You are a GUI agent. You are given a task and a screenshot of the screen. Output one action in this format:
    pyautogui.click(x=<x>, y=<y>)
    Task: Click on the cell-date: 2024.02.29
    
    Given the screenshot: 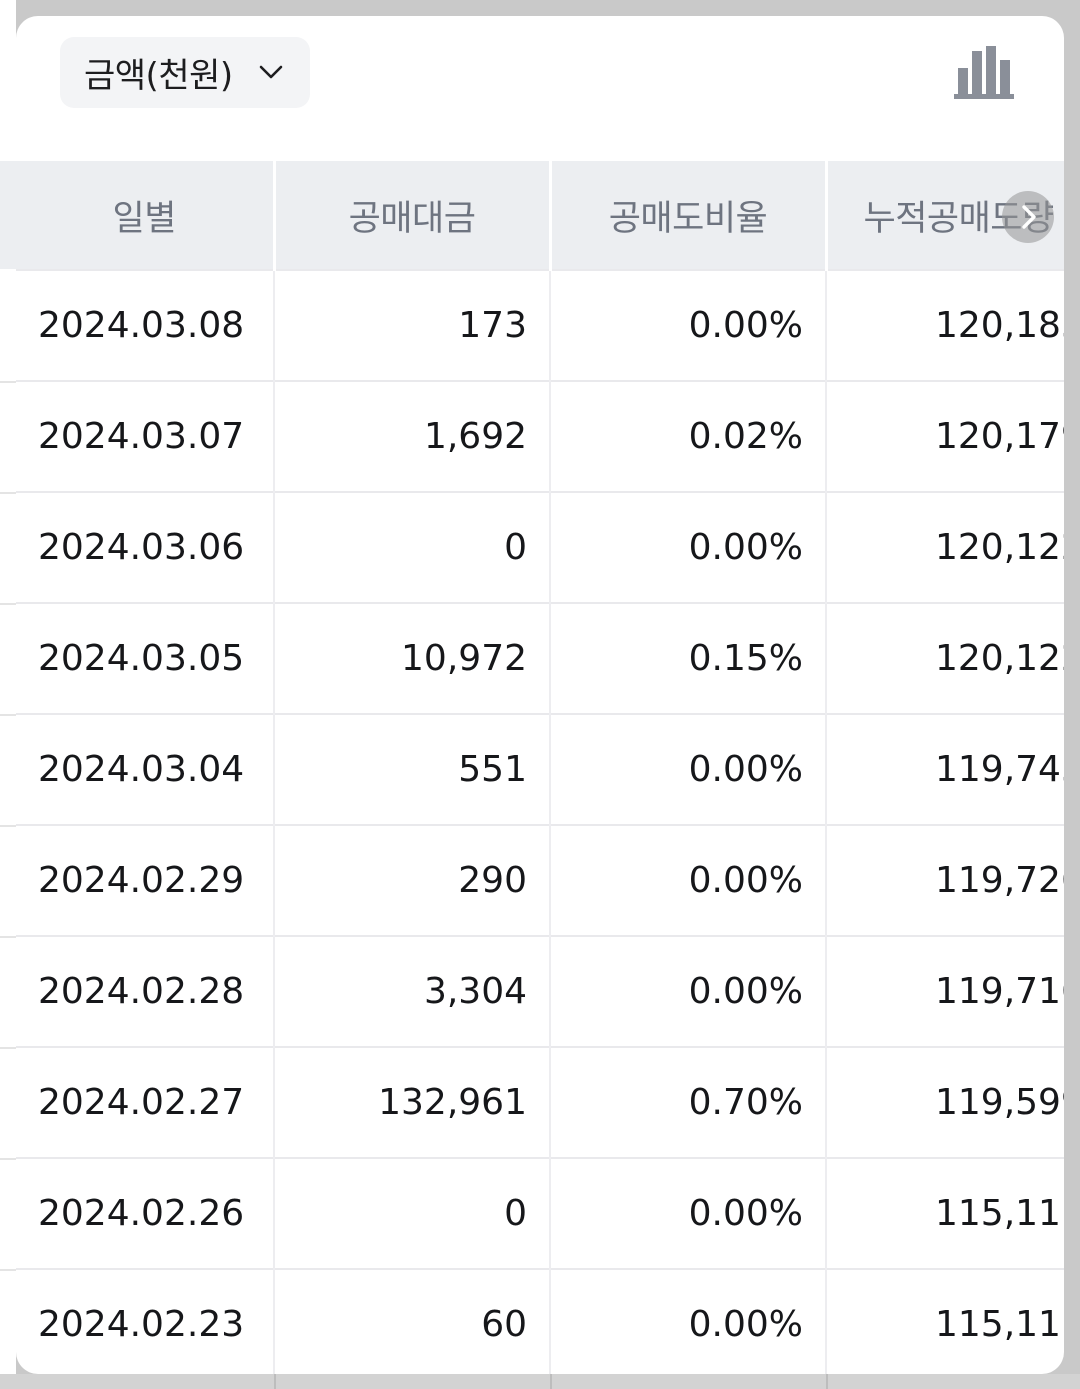 What is the action you would take?
    pyautogui.click(x=145, y=880)
    